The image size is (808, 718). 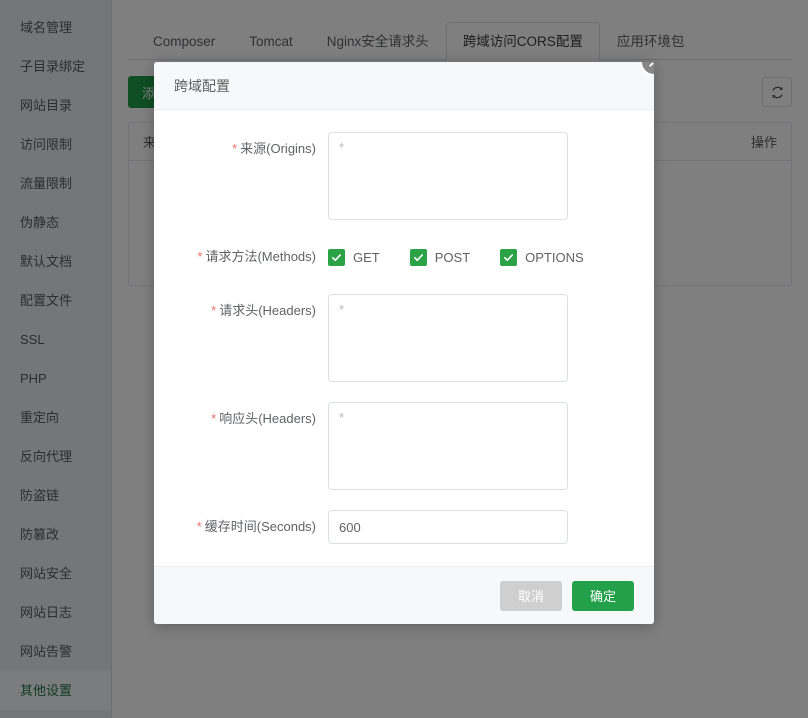 I want to click on label-text: 请求方法(Methods), so click(x=260, y=256).